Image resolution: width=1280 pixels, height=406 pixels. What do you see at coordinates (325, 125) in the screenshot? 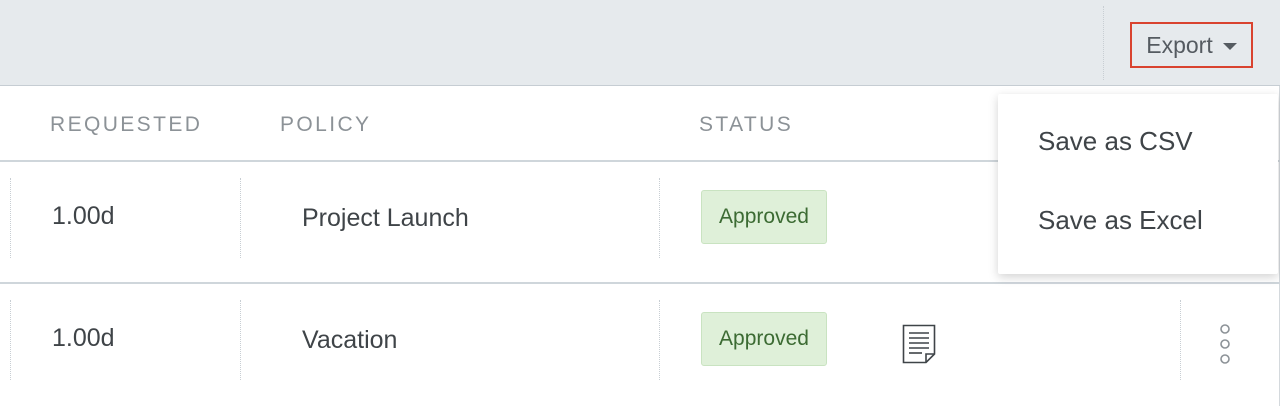
I see `column-header-policy: POLICY` at bounding box center [325, 125].